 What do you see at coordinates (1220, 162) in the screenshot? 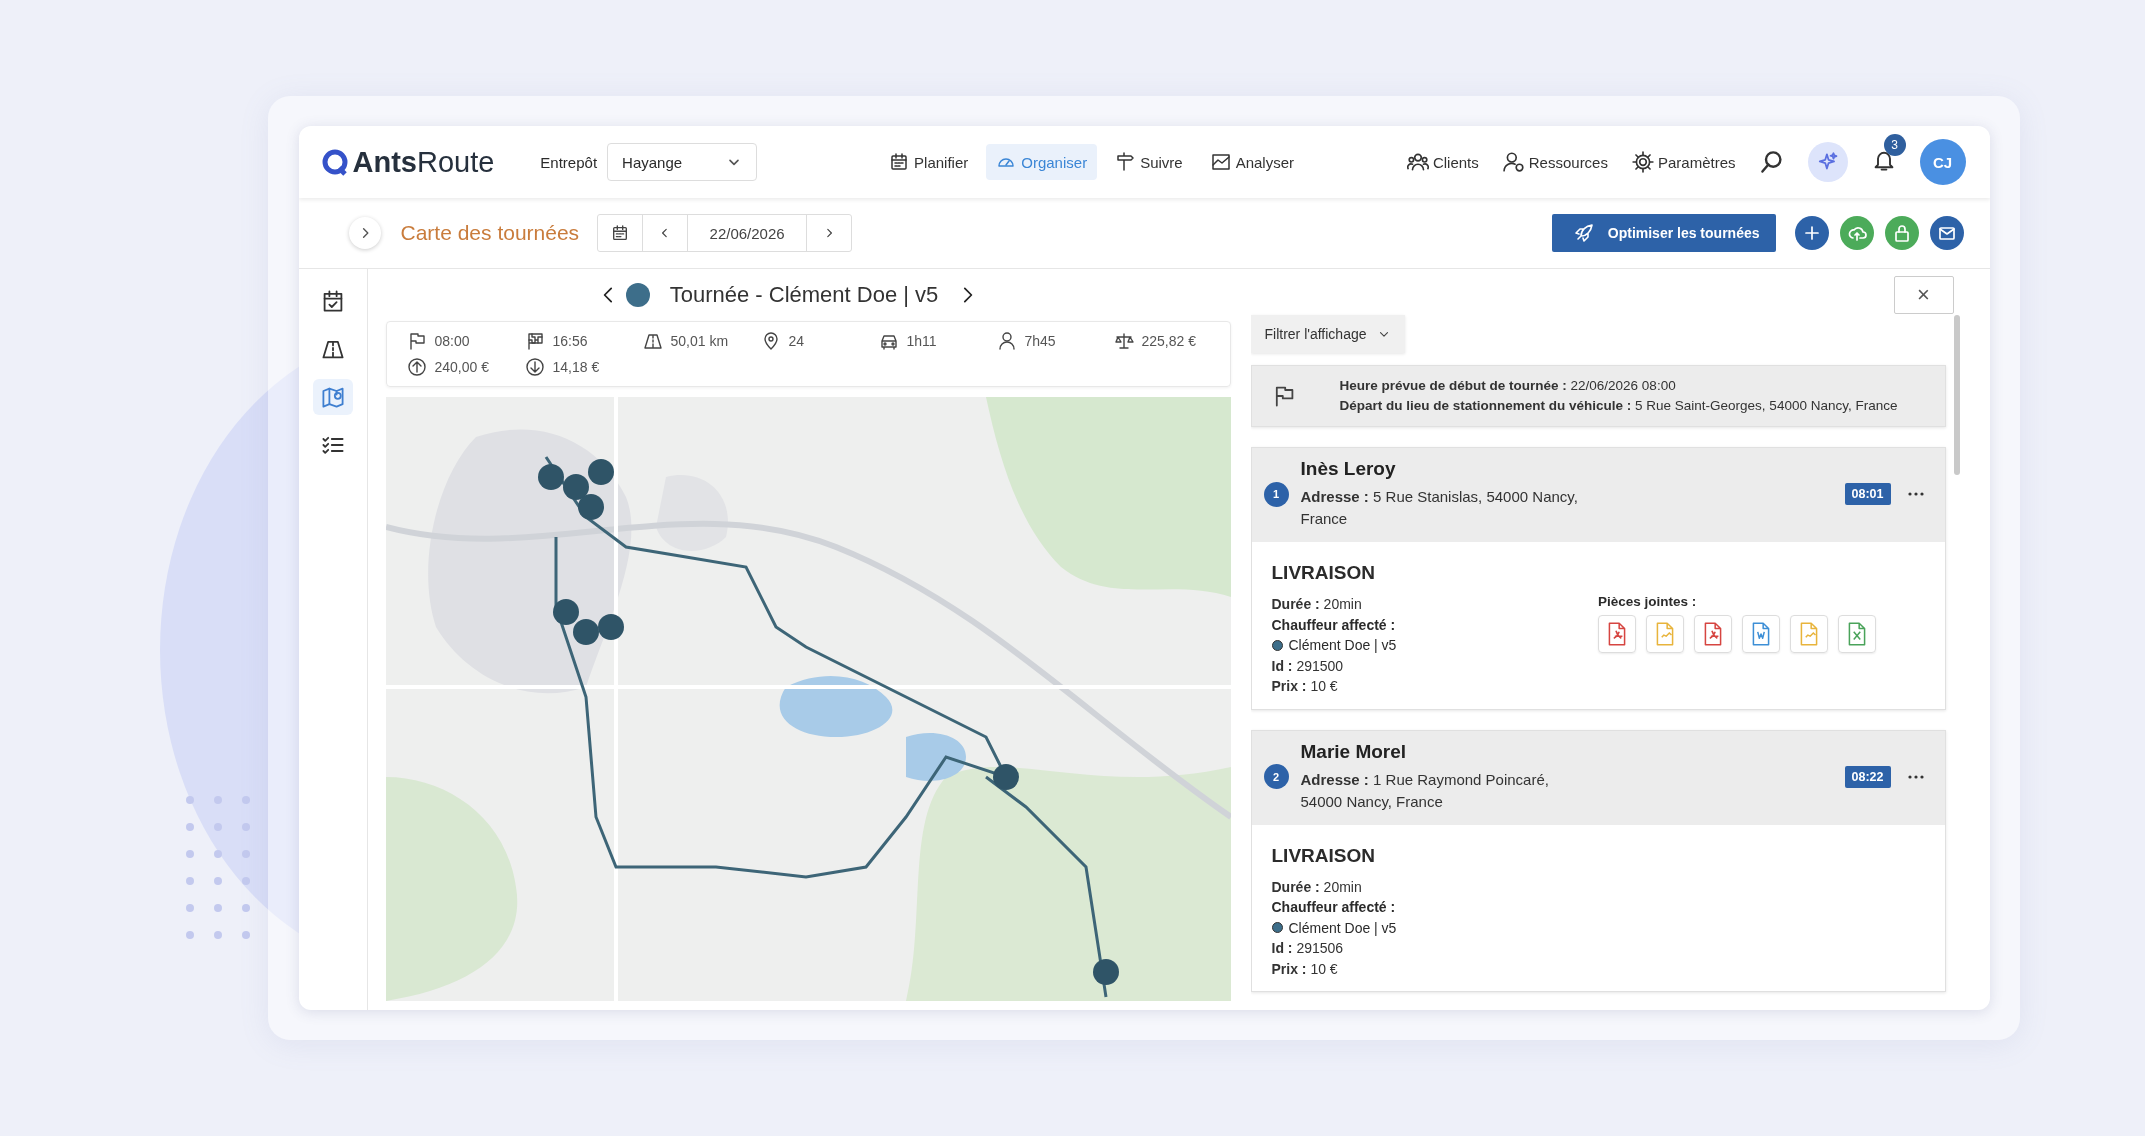
I see `chart-icon` at bounding box center [1220, 162].